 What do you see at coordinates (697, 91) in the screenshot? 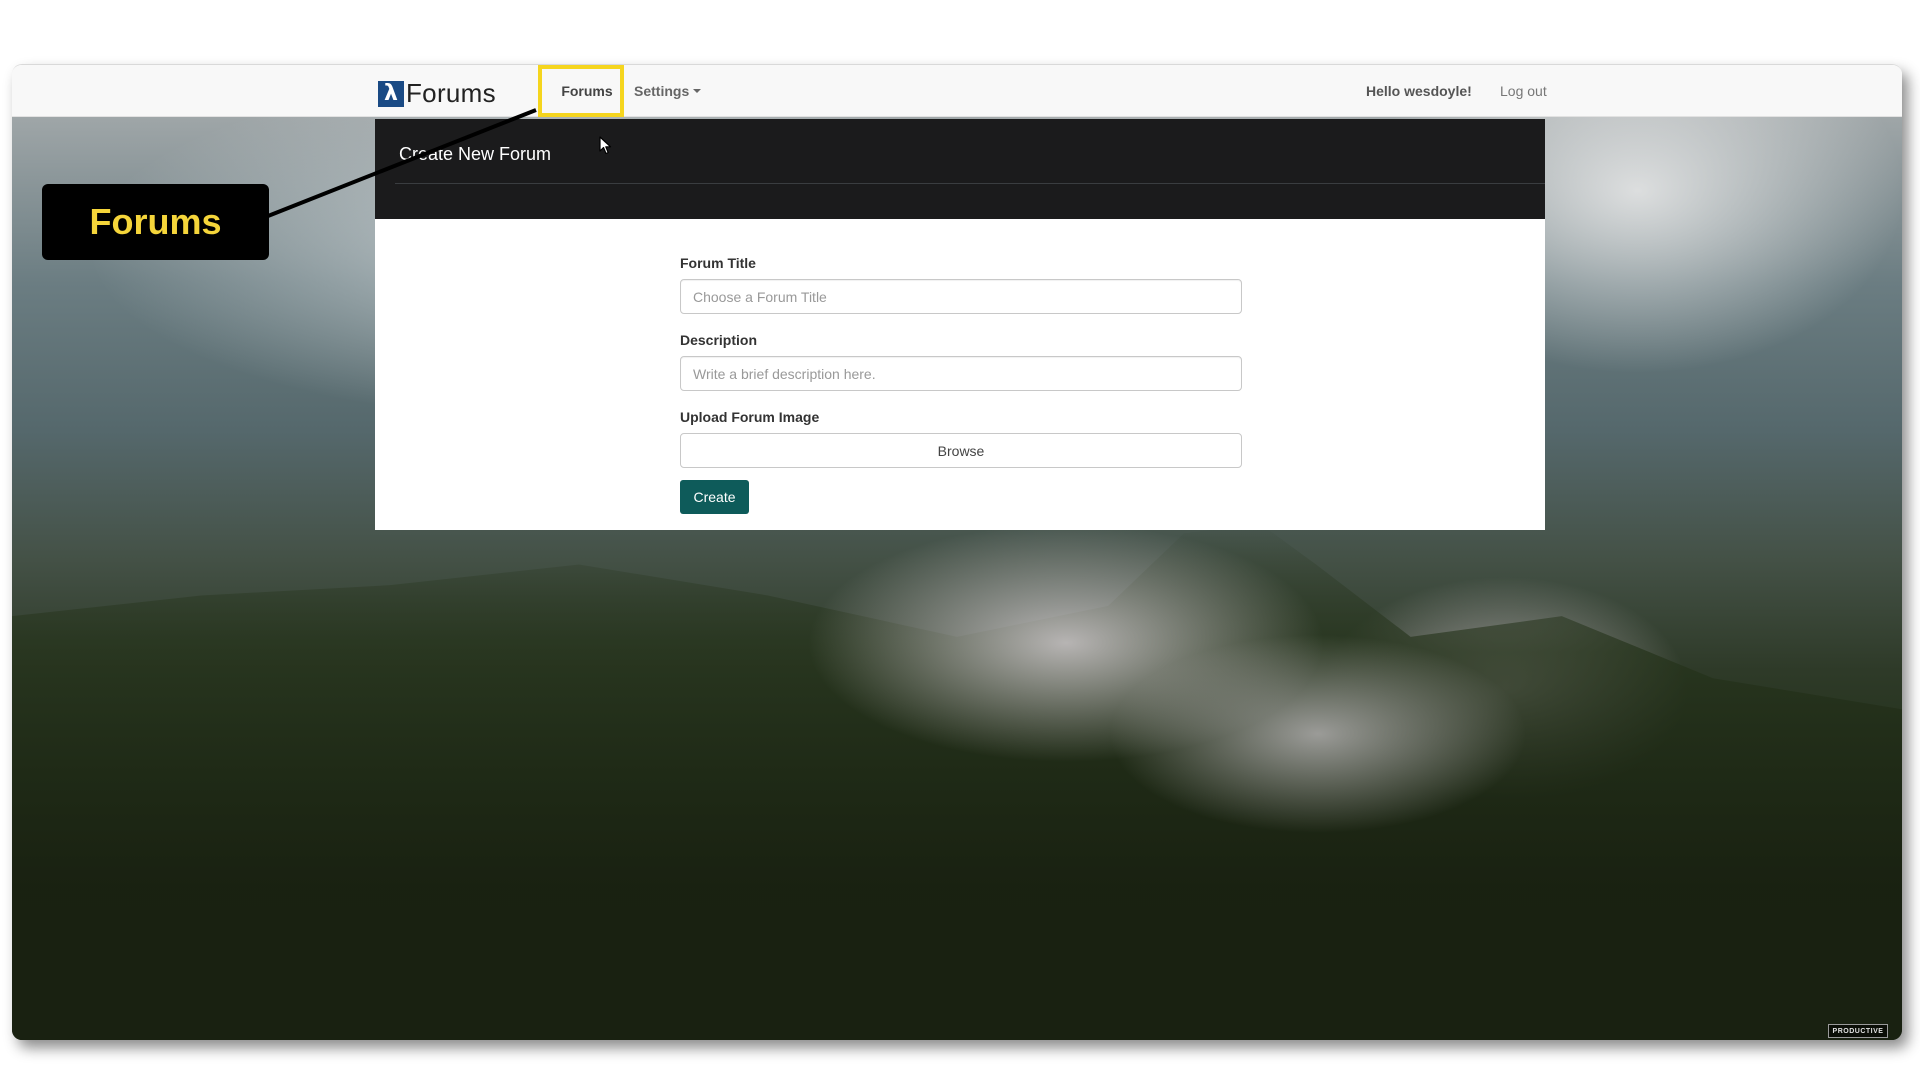
I see `caret-down-icon` at bounding box center [697, 91].